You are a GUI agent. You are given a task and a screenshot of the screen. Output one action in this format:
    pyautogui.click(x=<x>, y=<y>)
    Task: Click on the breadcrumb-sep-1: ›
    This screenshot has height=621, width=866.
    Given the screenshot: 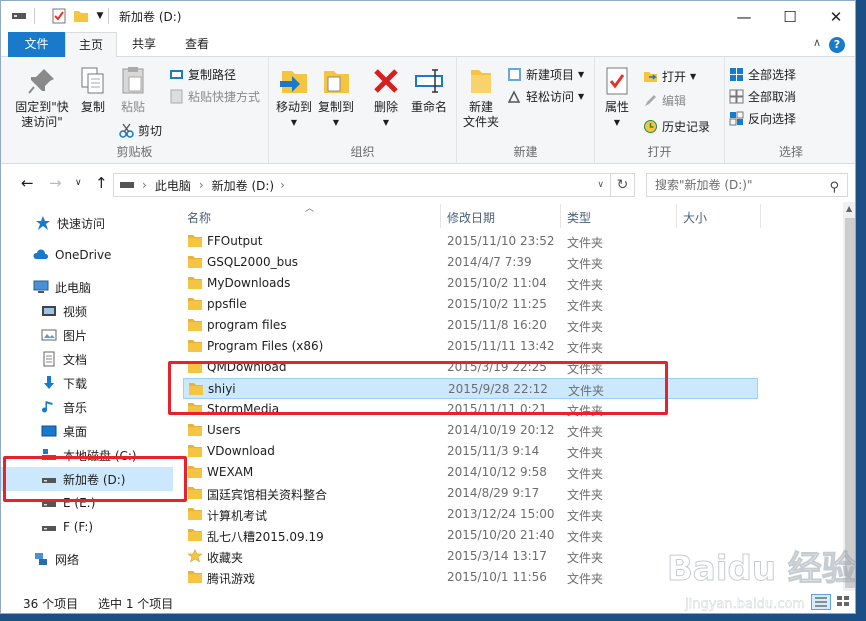 What is the action you would take?
    pyautogui.click(x=144, y=185)
    